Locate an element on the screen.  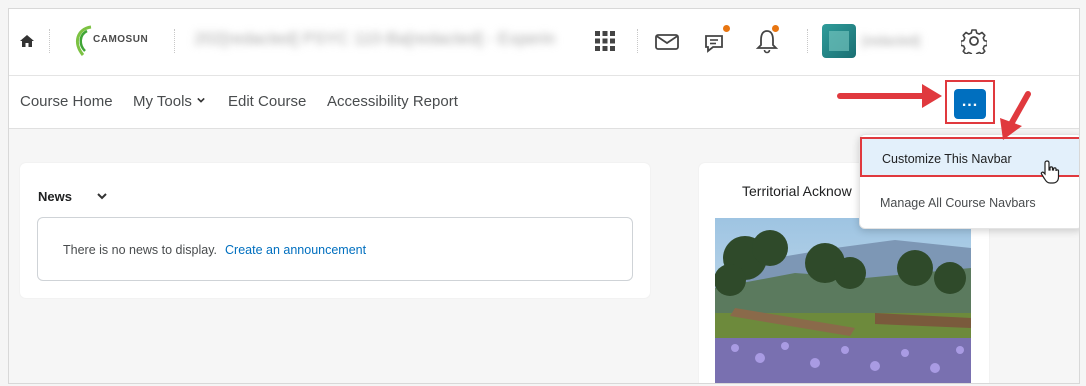
mail-icon is located at coordinates (667, 41).